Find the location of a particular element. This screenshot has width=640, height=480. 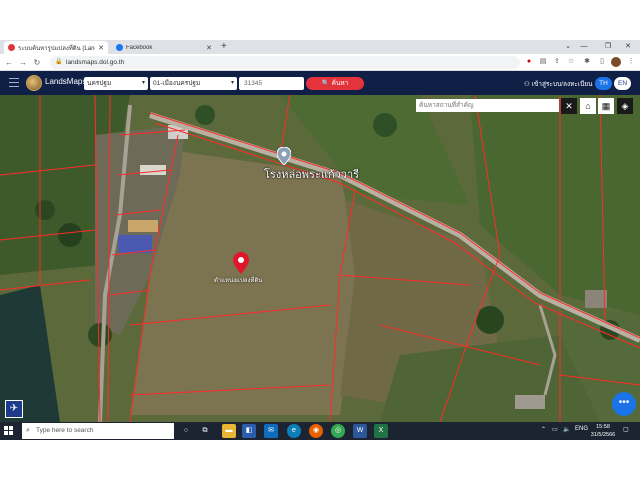

bottom-margin is located at coordinates (320, 460).